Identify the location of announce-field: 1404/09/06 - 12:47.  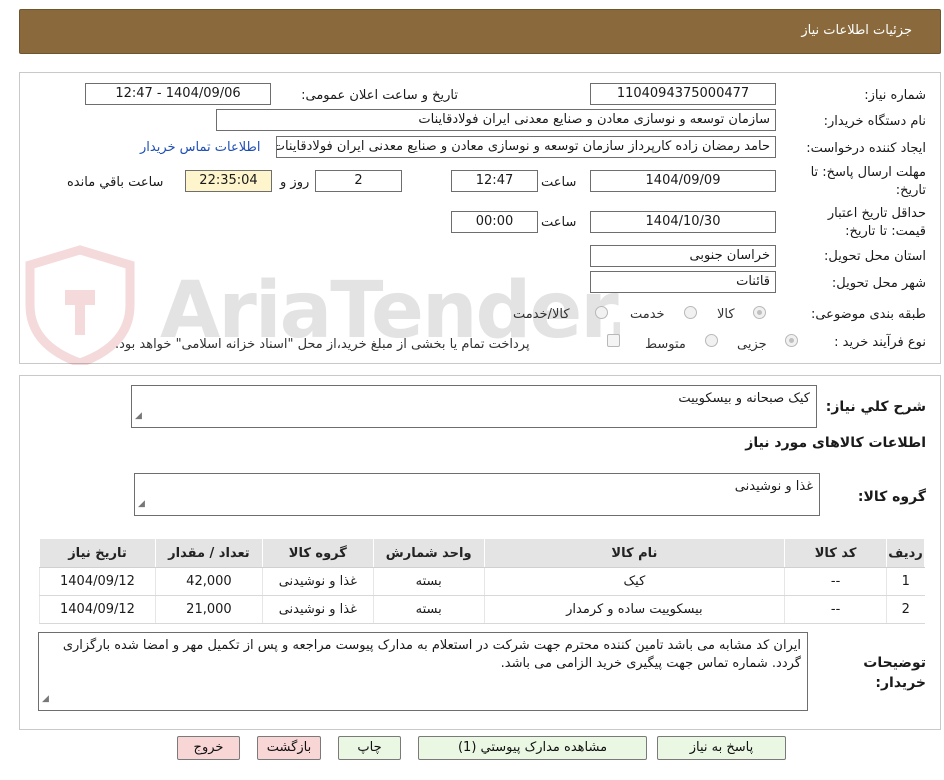
(178, 94).